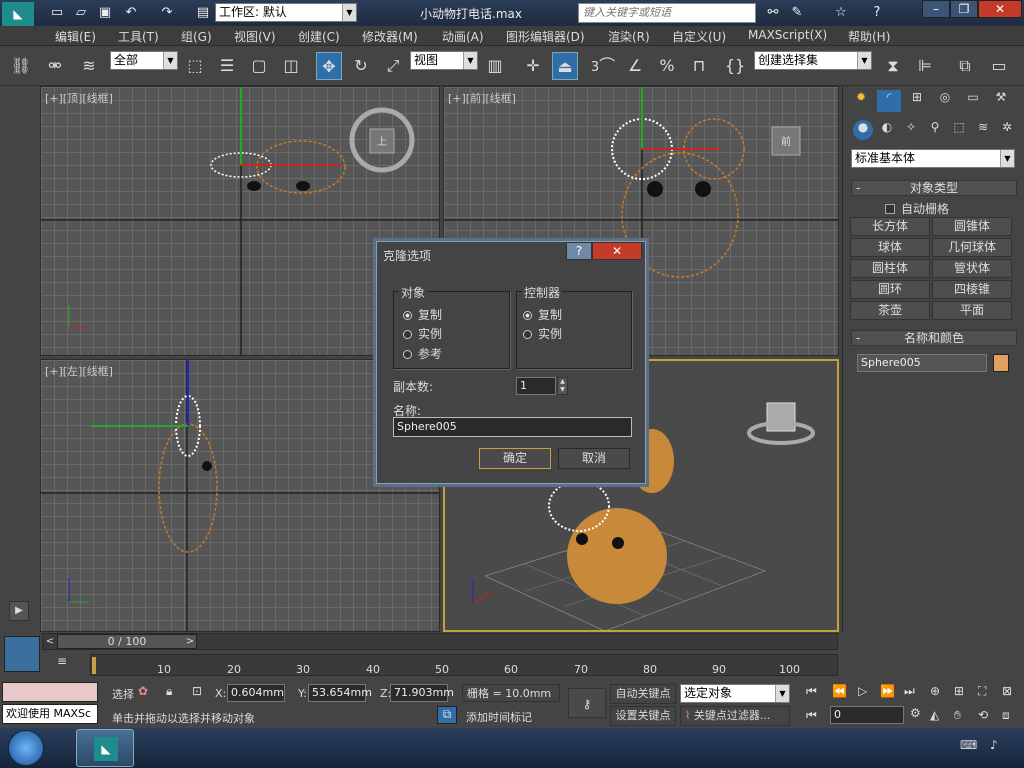 The height and width of the screenshot is (768, 1024). I want to click on track-bar: 10 20 30 40 50 60 70 80 90 100, so click(464, 665).